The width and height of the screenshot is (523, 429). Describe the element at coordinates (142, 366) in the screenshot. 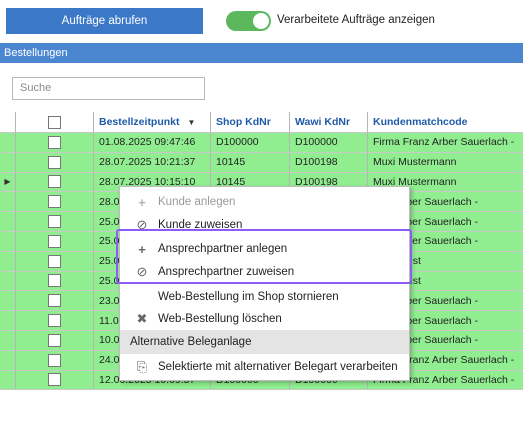

I see `process-icon: ⎘` at that location.